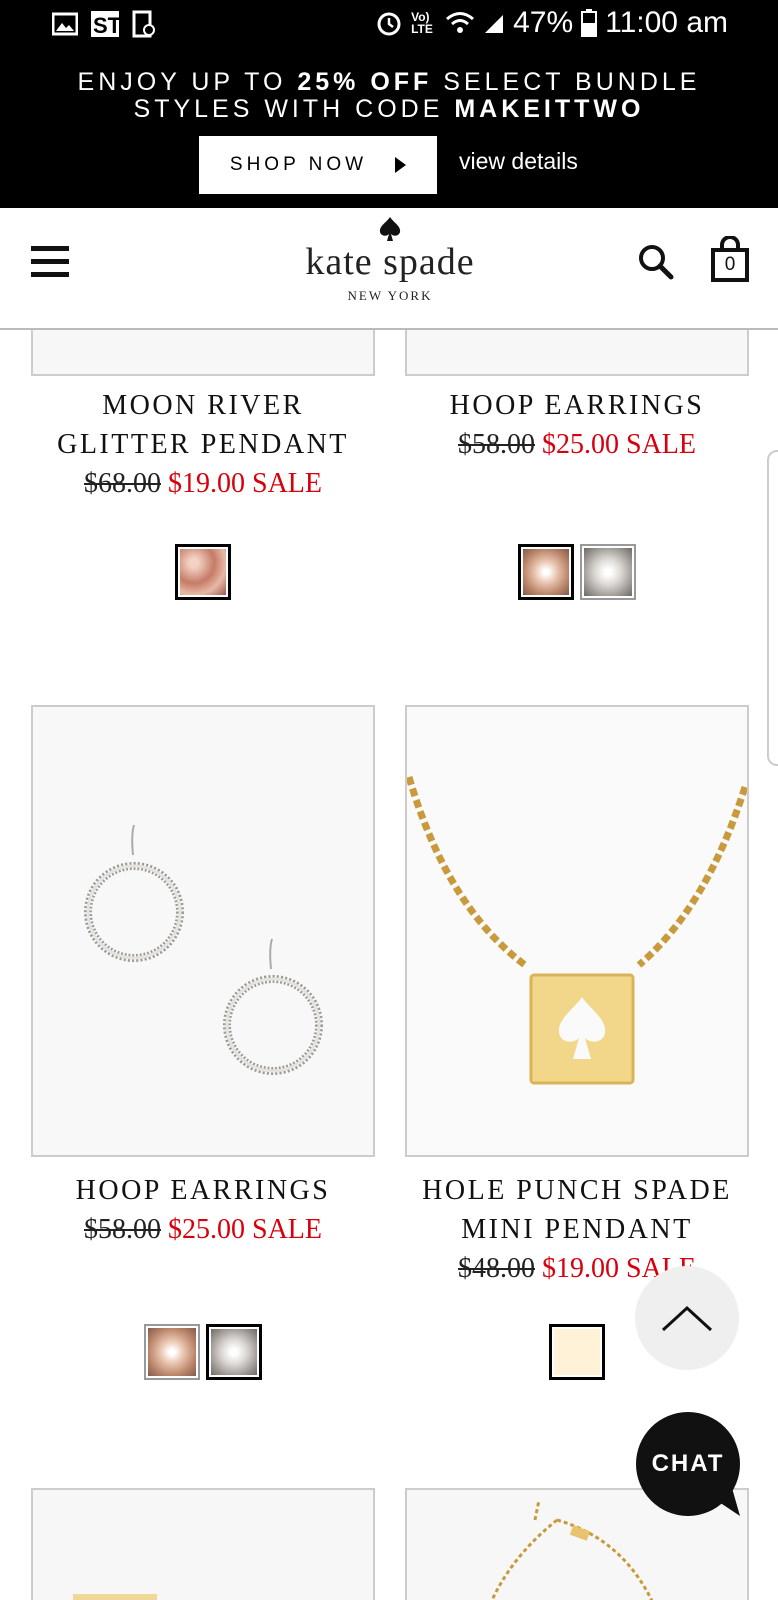 Image resolution: width=778 pixels, height=1600 pixels. I want to click on side-drawer-handle, so click(772, 608).